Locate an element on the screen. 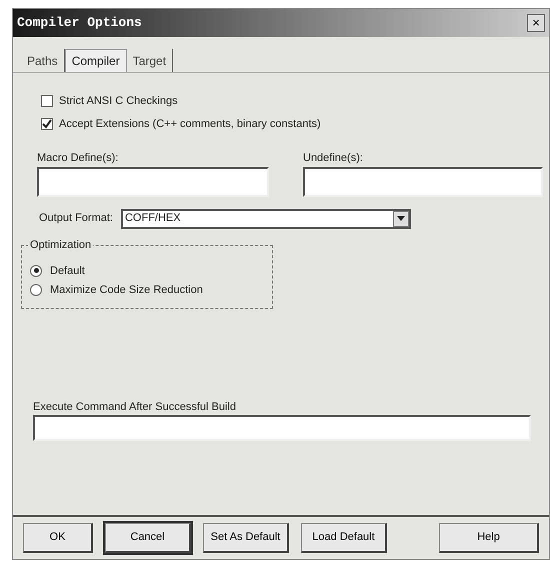  close-button: × is located at coordinates (536, 23).